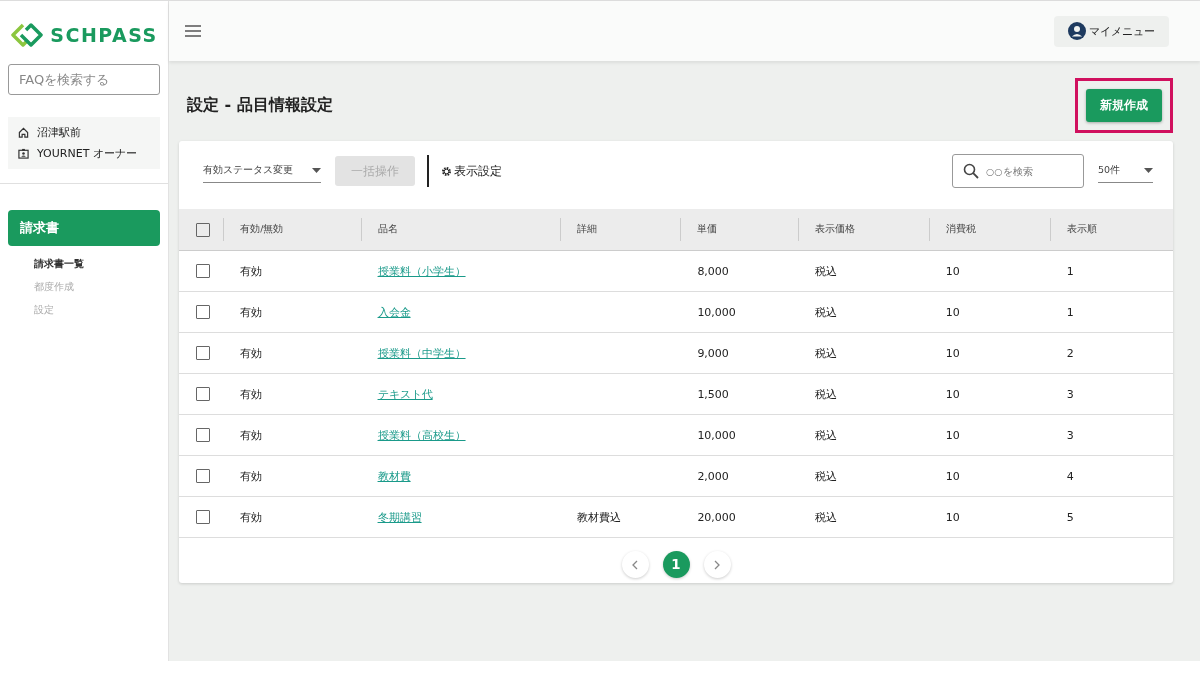 This screenshot has width=1200, height=700. Describe the element at coordinates (262, 171) in the screenshot. I see `status-select: 有効ステータス変更` at that location.